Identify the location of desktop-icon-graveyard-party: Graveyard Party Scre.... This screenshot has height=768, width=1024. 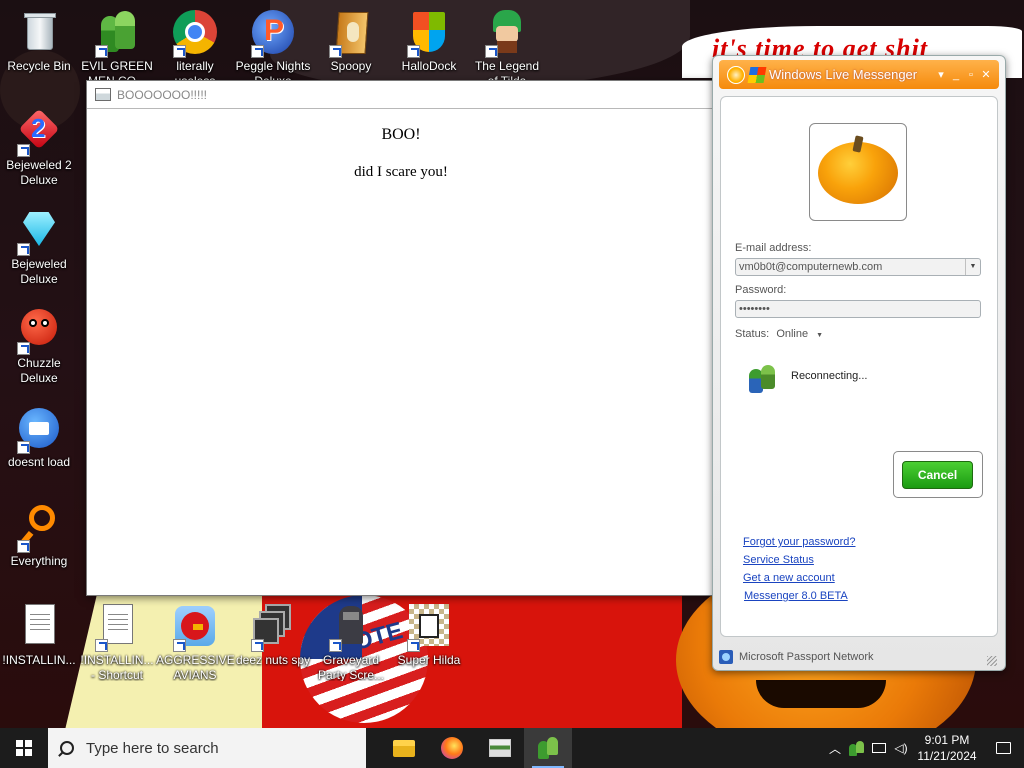
(351, 641).